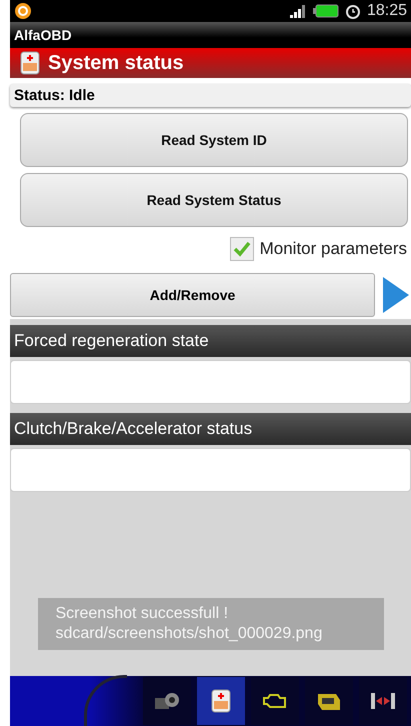 Image resolution: width=411 pixels, height=726 pixels. Describe the element at coordinates (143, 614) in the screenshot. I see `toast-text: Screenshot successfull !` at that location.